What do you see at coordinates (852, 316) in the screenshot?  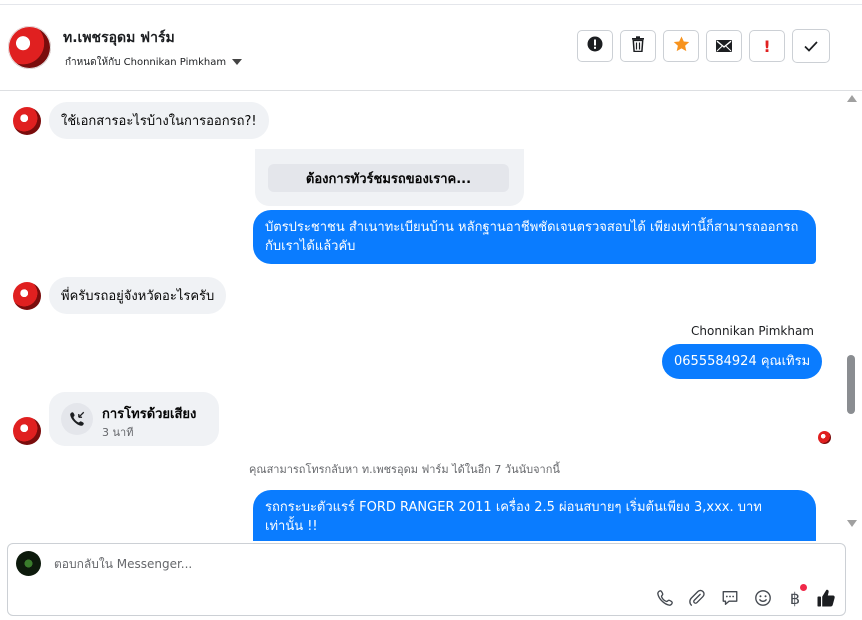 I see `scrollbar` at bounding box center [852, 316].